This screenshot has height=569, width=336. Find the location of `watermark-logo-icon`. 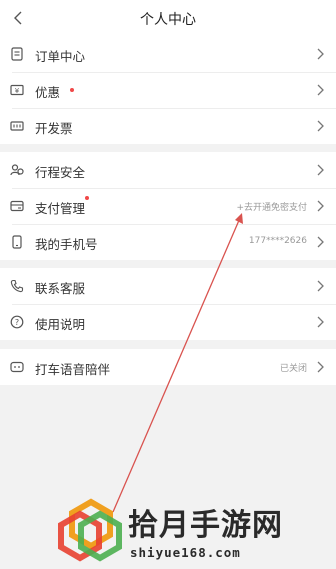

watermark-logo-icon is located at coordinates (90, 530).